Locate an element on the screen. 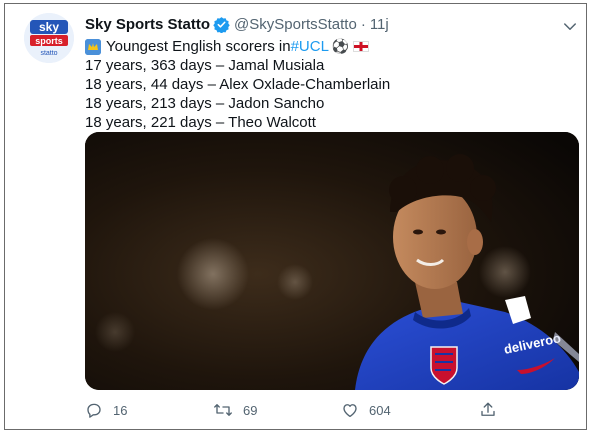 Image resolution: width=593 pixels, height=435 pixels. reply-count: 16 is located at coordinates (120, 410).